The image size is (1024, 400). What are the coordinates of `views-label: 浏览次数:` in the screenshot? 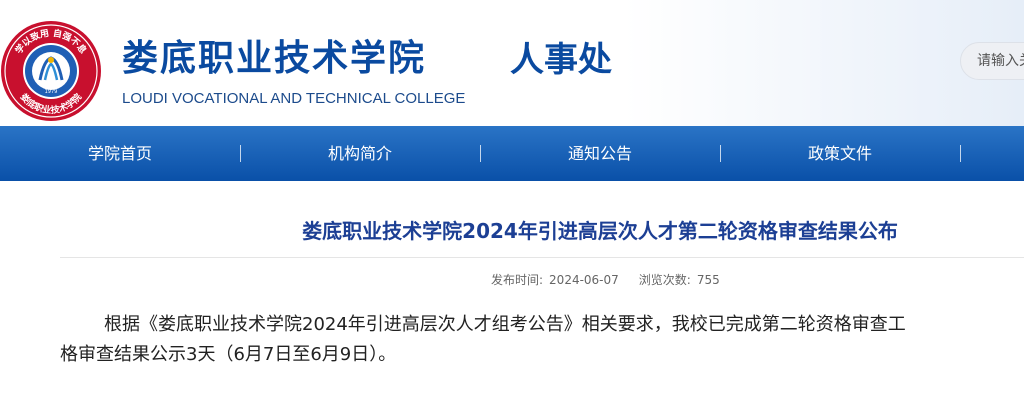 It's located at (664, 280).